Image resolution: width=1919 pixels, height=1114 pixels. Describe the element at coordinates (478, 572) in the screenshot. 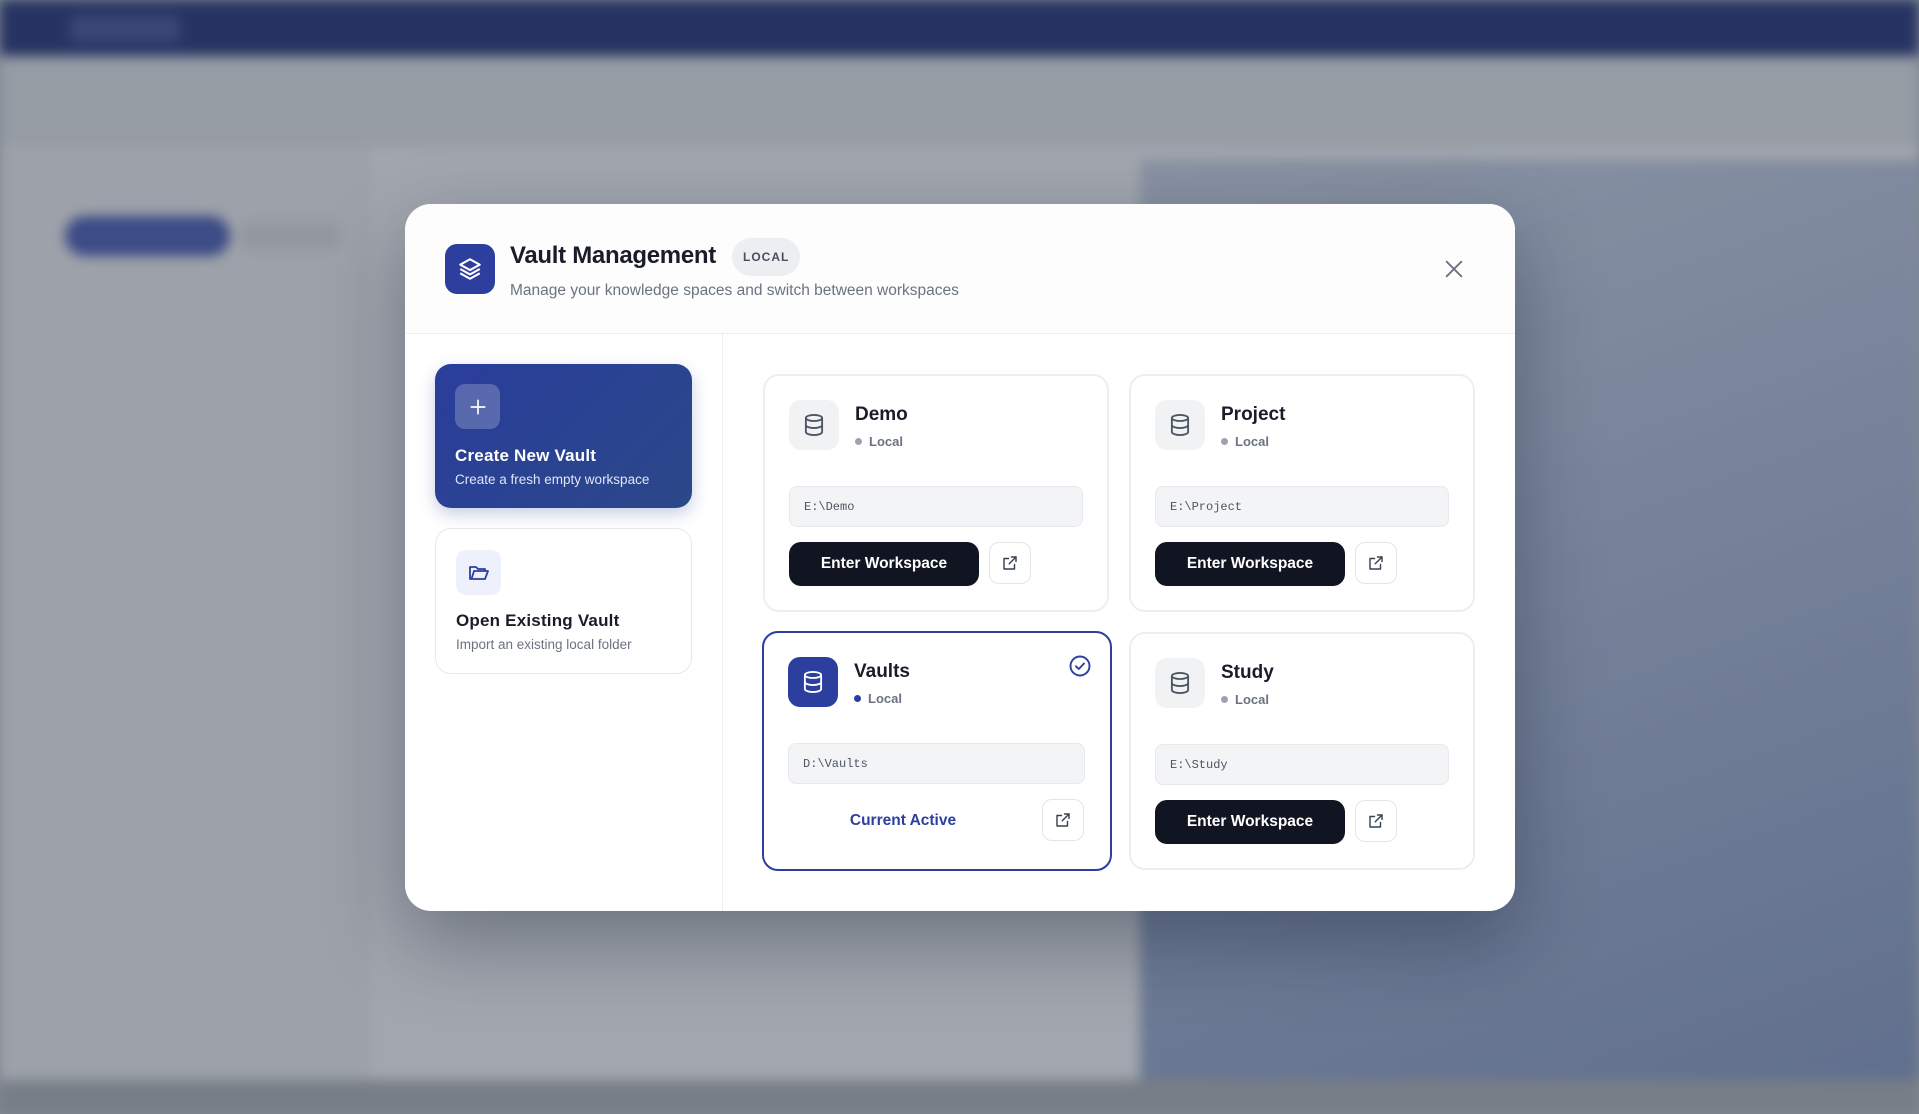

I see `folder-open-icon` at that location.